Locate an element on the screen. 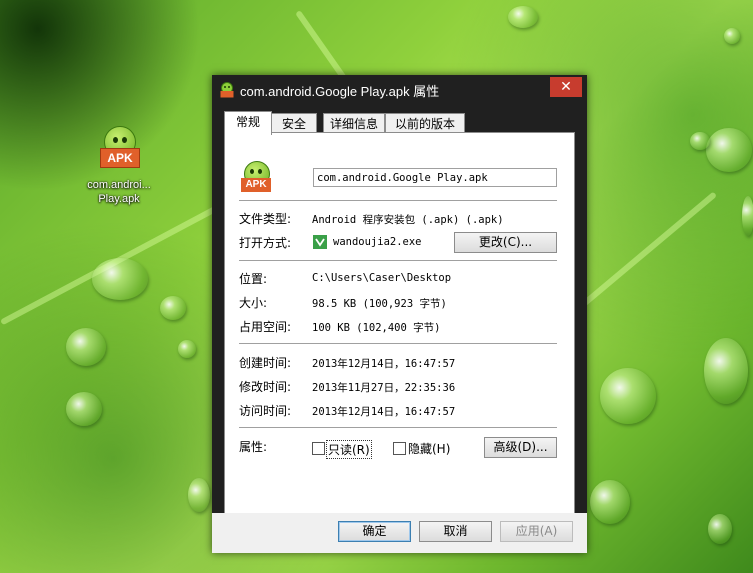 The width and height of the screenshot is (753, 573). file-type-label: 文件类型: is located at coordinates (265, 219).